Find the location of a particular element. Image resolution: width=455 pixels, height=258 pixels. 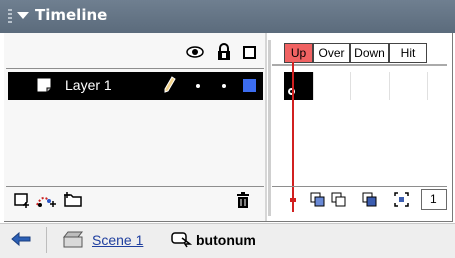

motion-guide-icon is located at coordinates (47, 200).